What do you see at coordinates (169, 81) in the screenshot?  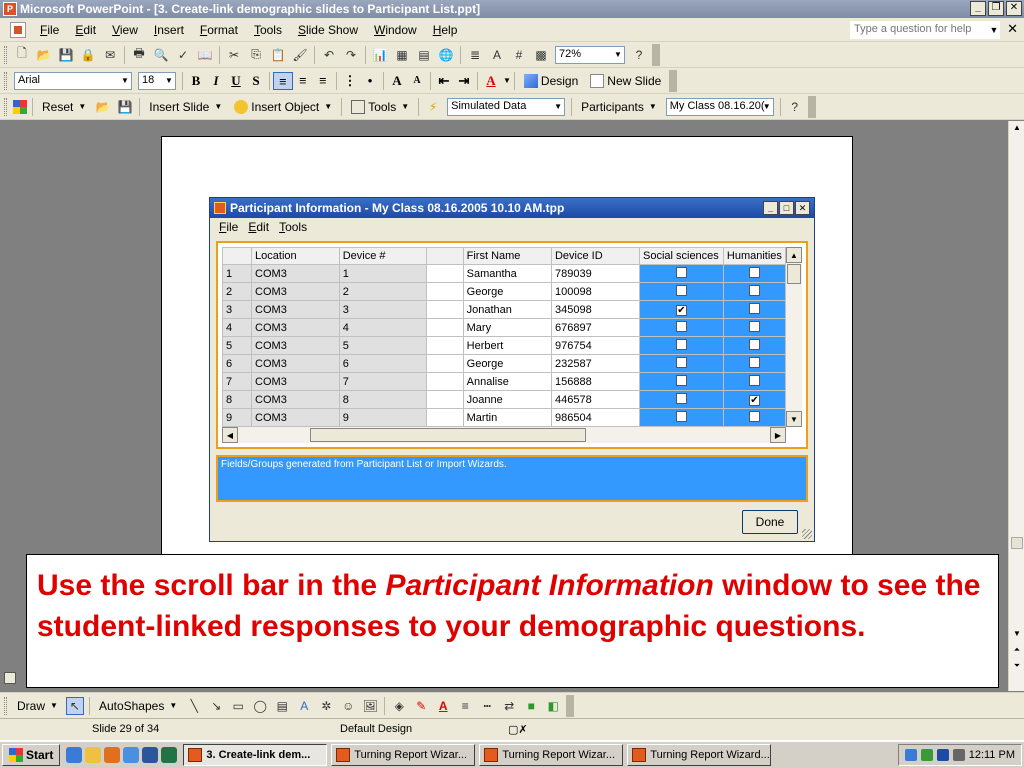 I see `font-size-dropdown-icon: ▼` at bounding box center [169, 81].